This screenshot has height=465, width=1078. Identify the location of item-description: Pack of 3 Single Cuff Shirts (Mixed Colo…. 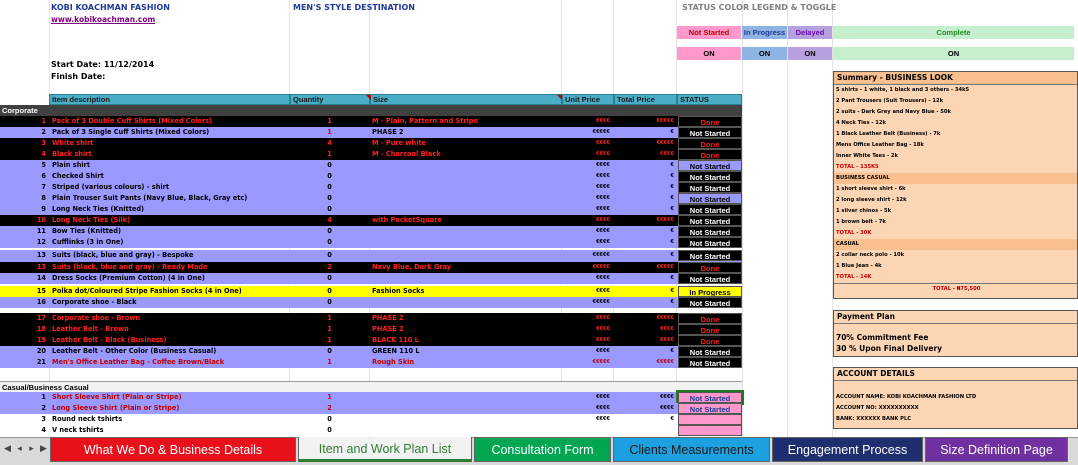
(170, 132).